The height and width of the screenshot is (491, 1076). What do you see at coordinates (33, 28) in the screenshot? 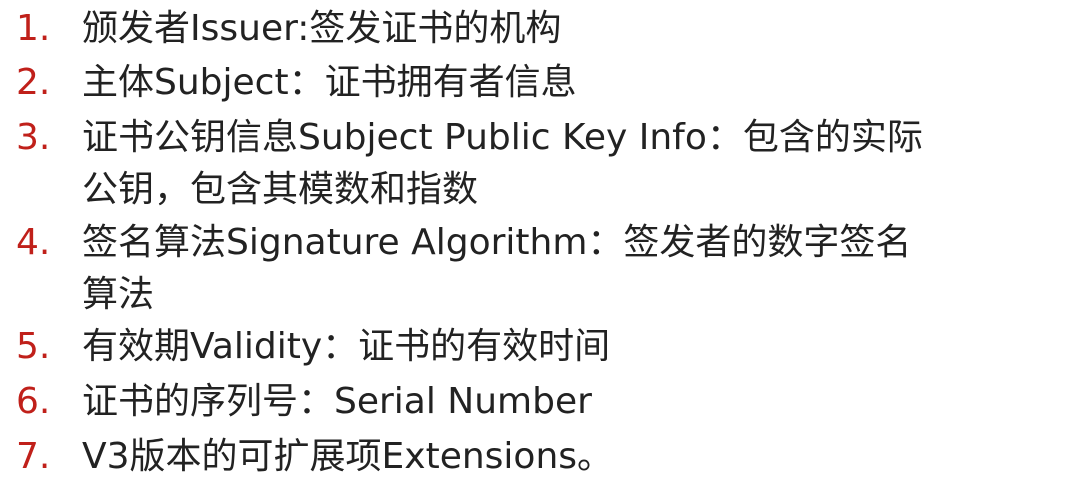
I see `list-number: 1.` at bounding box center [33, 28].